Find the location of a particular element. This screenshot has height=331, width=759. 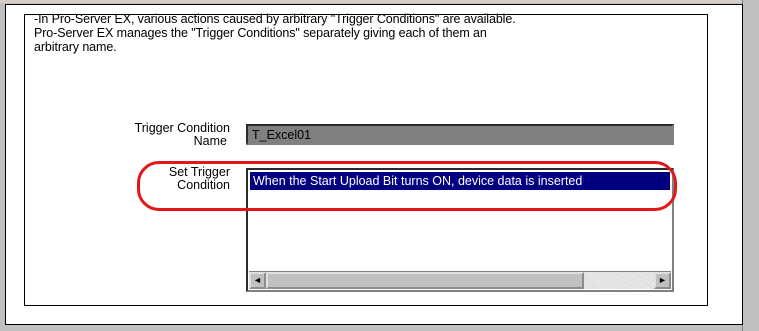

window-top-edge is located at coordinates (379, 1).